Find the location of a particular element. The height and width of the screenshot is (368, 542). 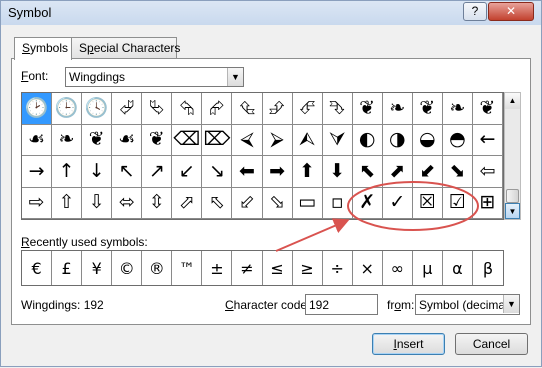

symbol-cell: ⮰ is located at coordinates (127, 109).